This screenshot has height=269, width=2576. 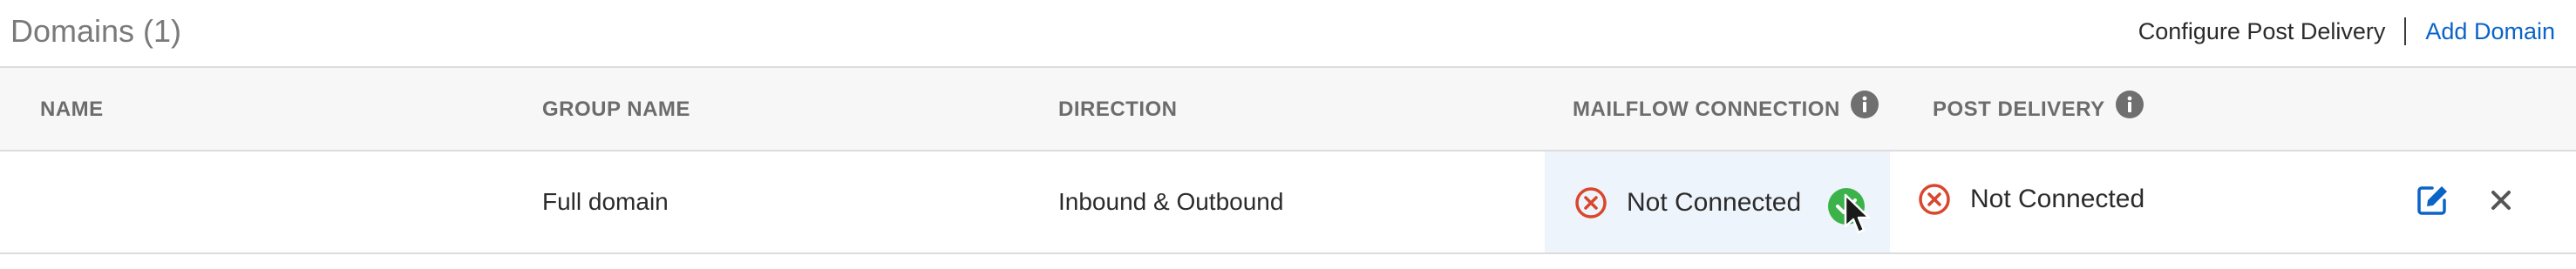 I want to click on divider, so click(x=2405, y=31).